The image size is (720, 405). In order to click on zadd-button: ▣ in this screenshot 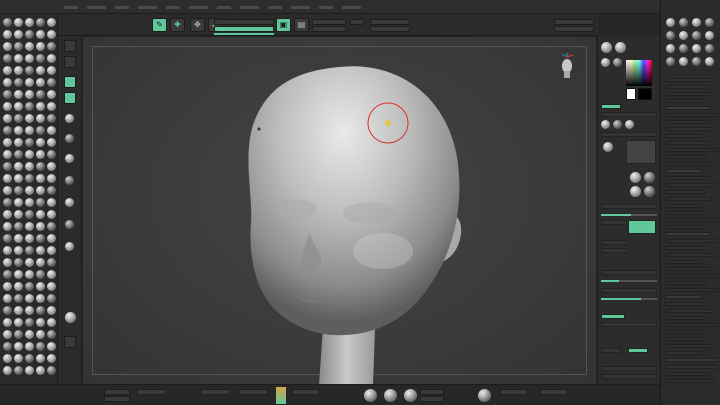, I will do `click(283, 25)`.